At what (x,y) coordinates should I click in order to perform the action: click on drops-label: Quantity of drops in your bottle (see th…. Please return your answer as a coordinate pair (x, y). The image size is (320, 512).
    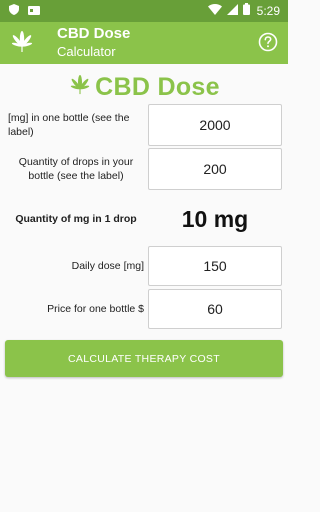
    Looking at the image, I should click on (76, 169).